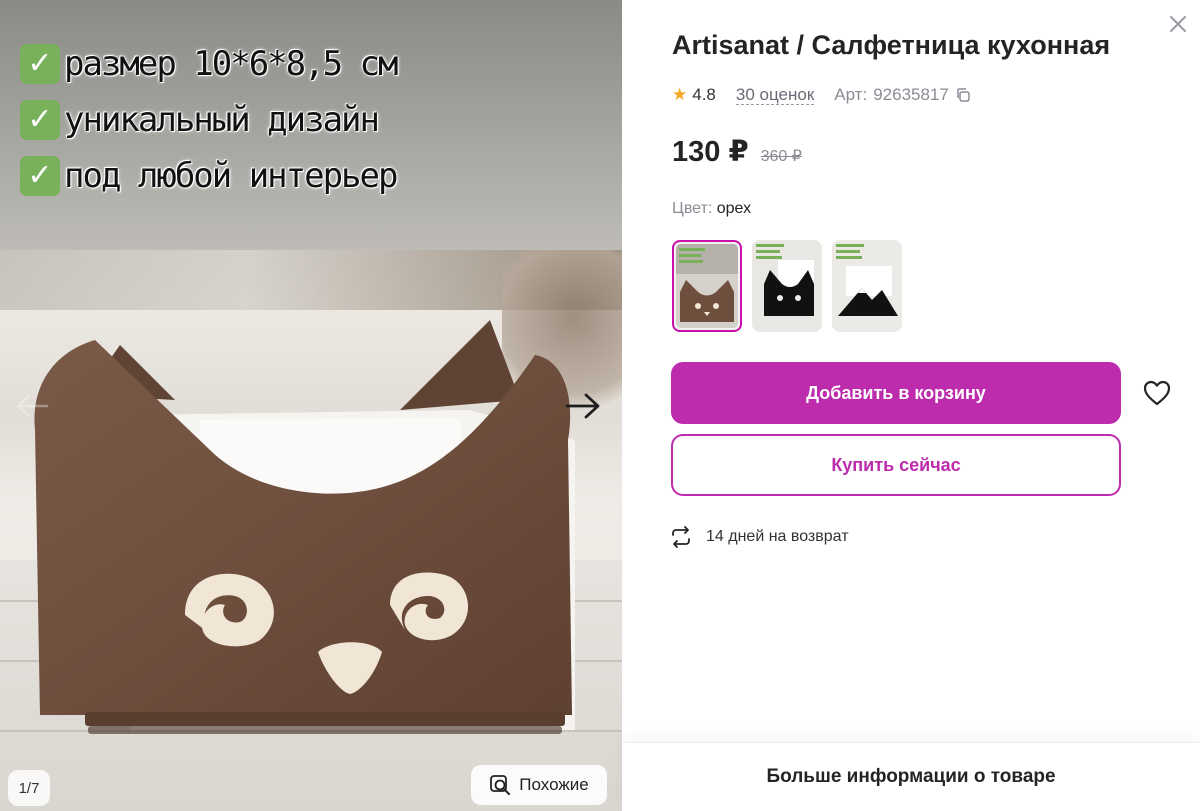 The image size is (1200, 811). I want to click on image-counter: 1/7, so click(29, 788).